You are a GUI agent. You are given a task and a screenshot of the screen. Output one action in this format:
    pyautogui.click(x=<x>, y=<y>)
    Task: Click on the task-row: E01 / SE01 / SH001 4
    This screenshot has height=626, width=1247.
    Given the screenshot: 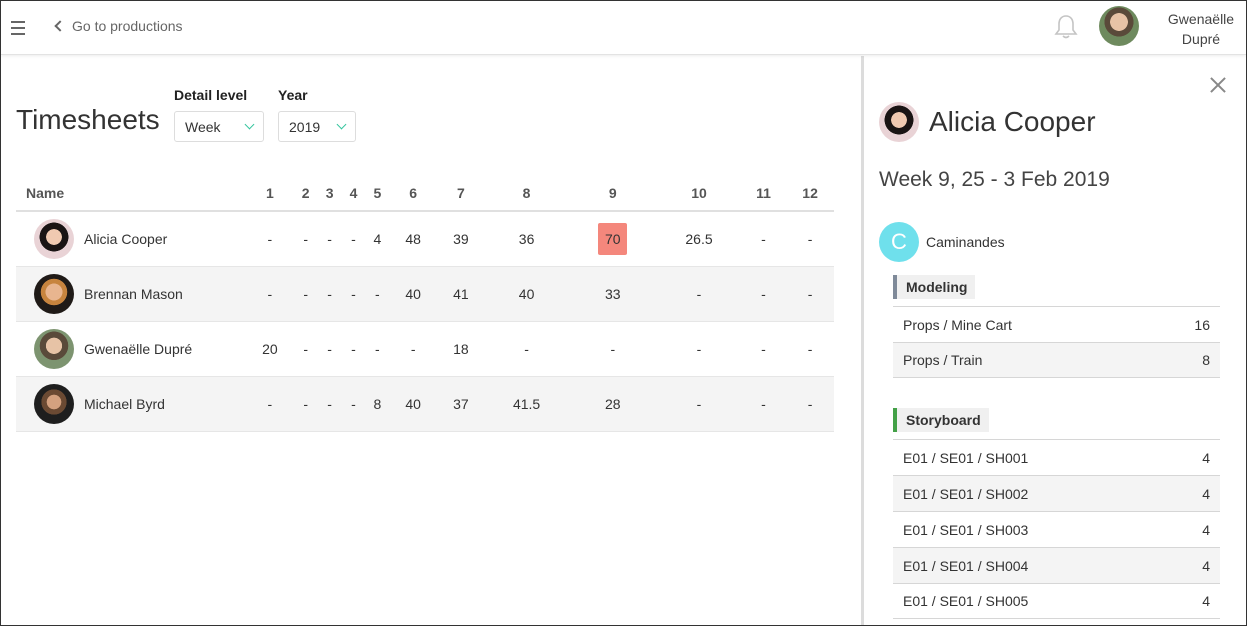 What is the action you would take?
    pyautogui.click(x=1056, y=457)
    